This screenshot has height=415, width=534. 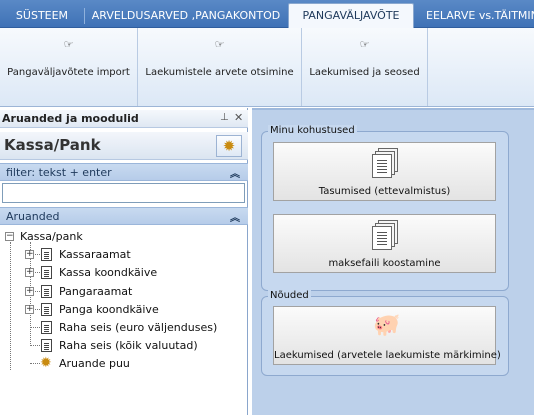 What do you see at coordinates (96, 291) in the screenshot?
I see `tree-item-label: Pangaraamat` at bounding box center [96, 291].